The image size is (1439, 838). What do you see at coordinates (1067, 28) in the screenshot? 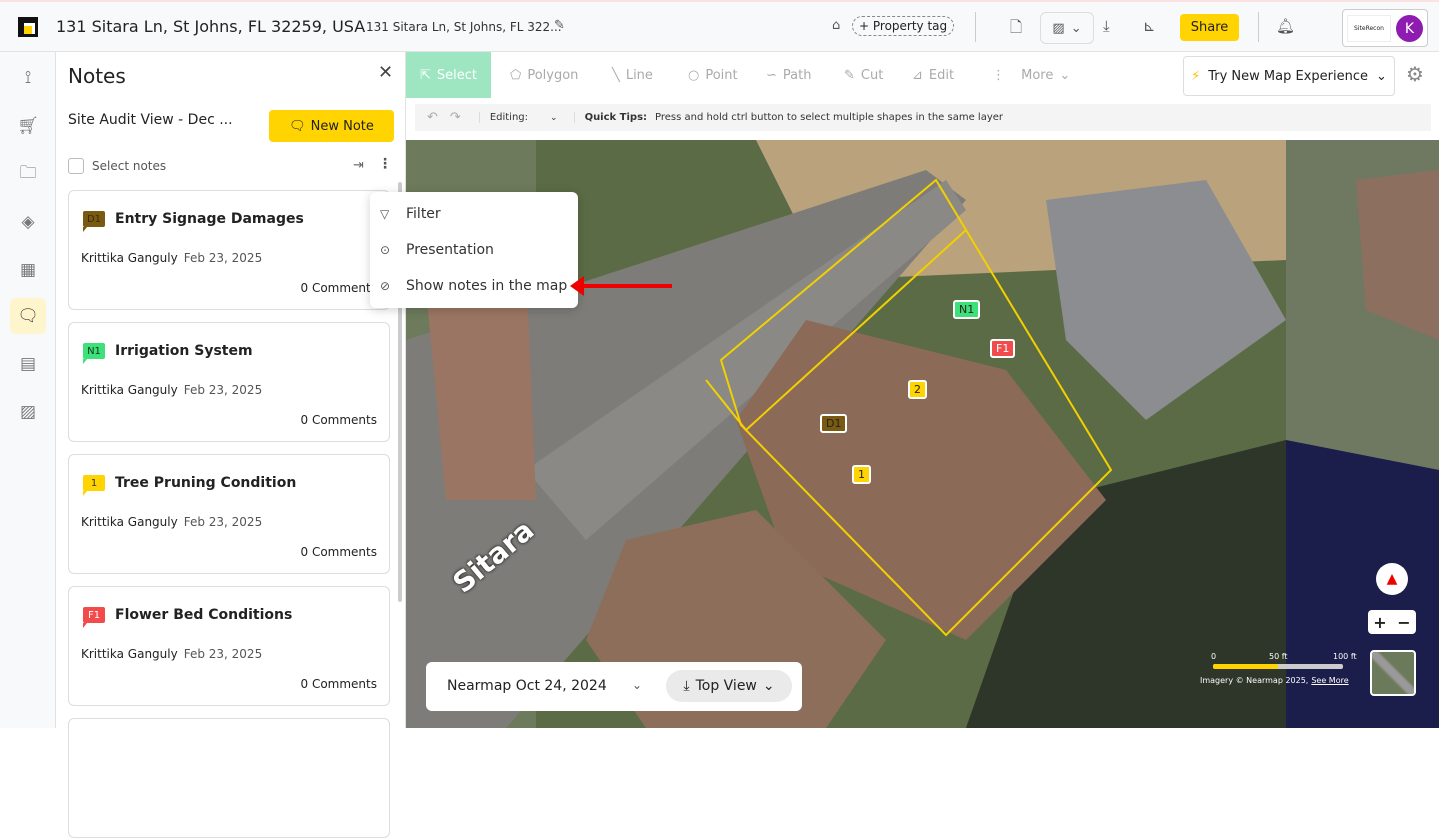
I see `imagery-dropdown: ▨ ⌄` at bounding box center [1067, 28].